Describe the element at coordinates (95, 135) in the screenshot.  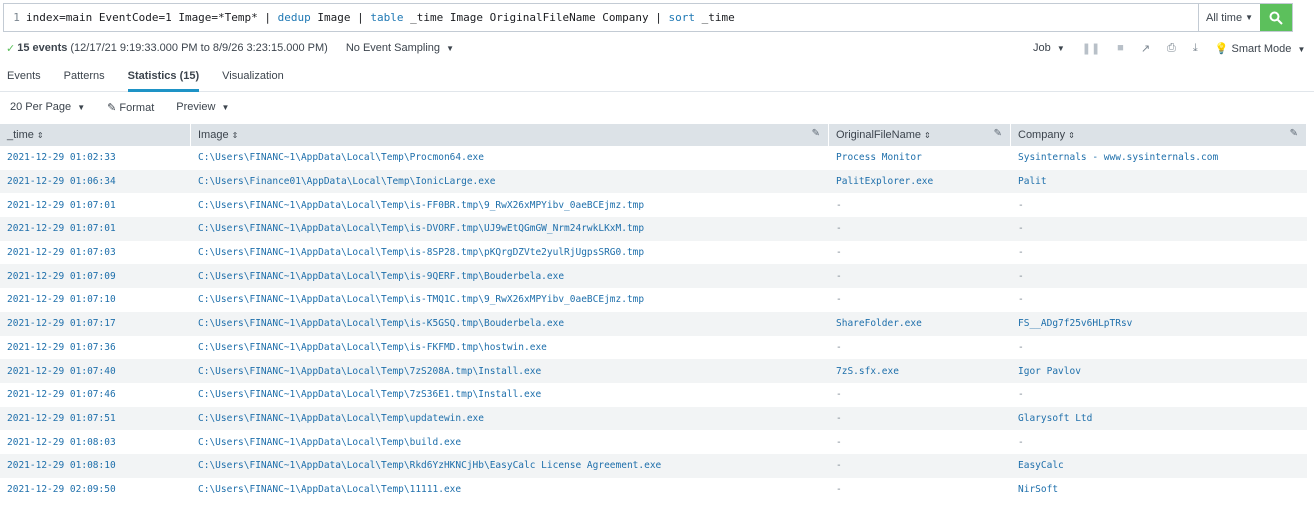
I see `column-header-time: _time ⇕` at that location.